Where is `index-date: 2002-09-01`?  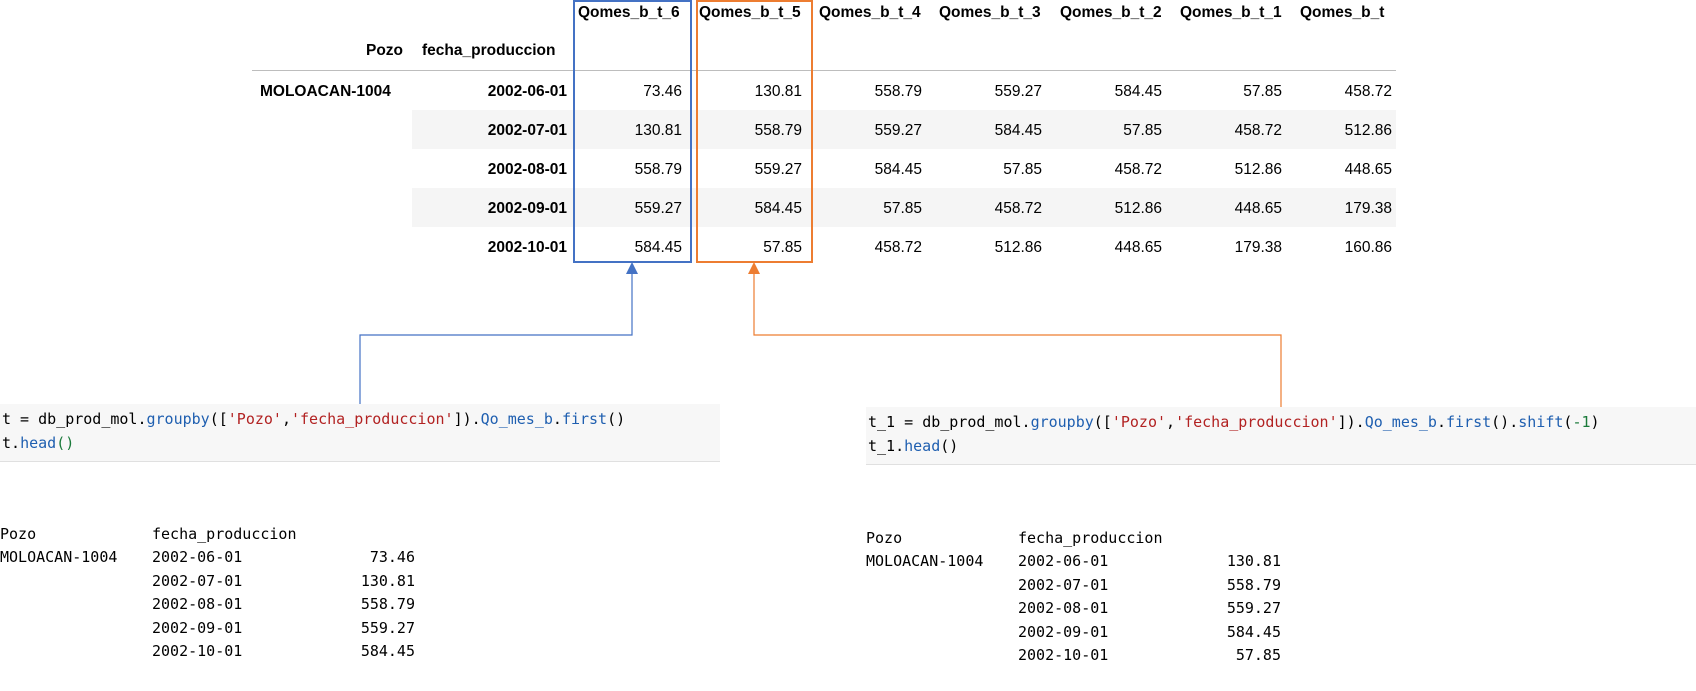
index-date: 2002-09-01 is located at coordinates (527, 208).